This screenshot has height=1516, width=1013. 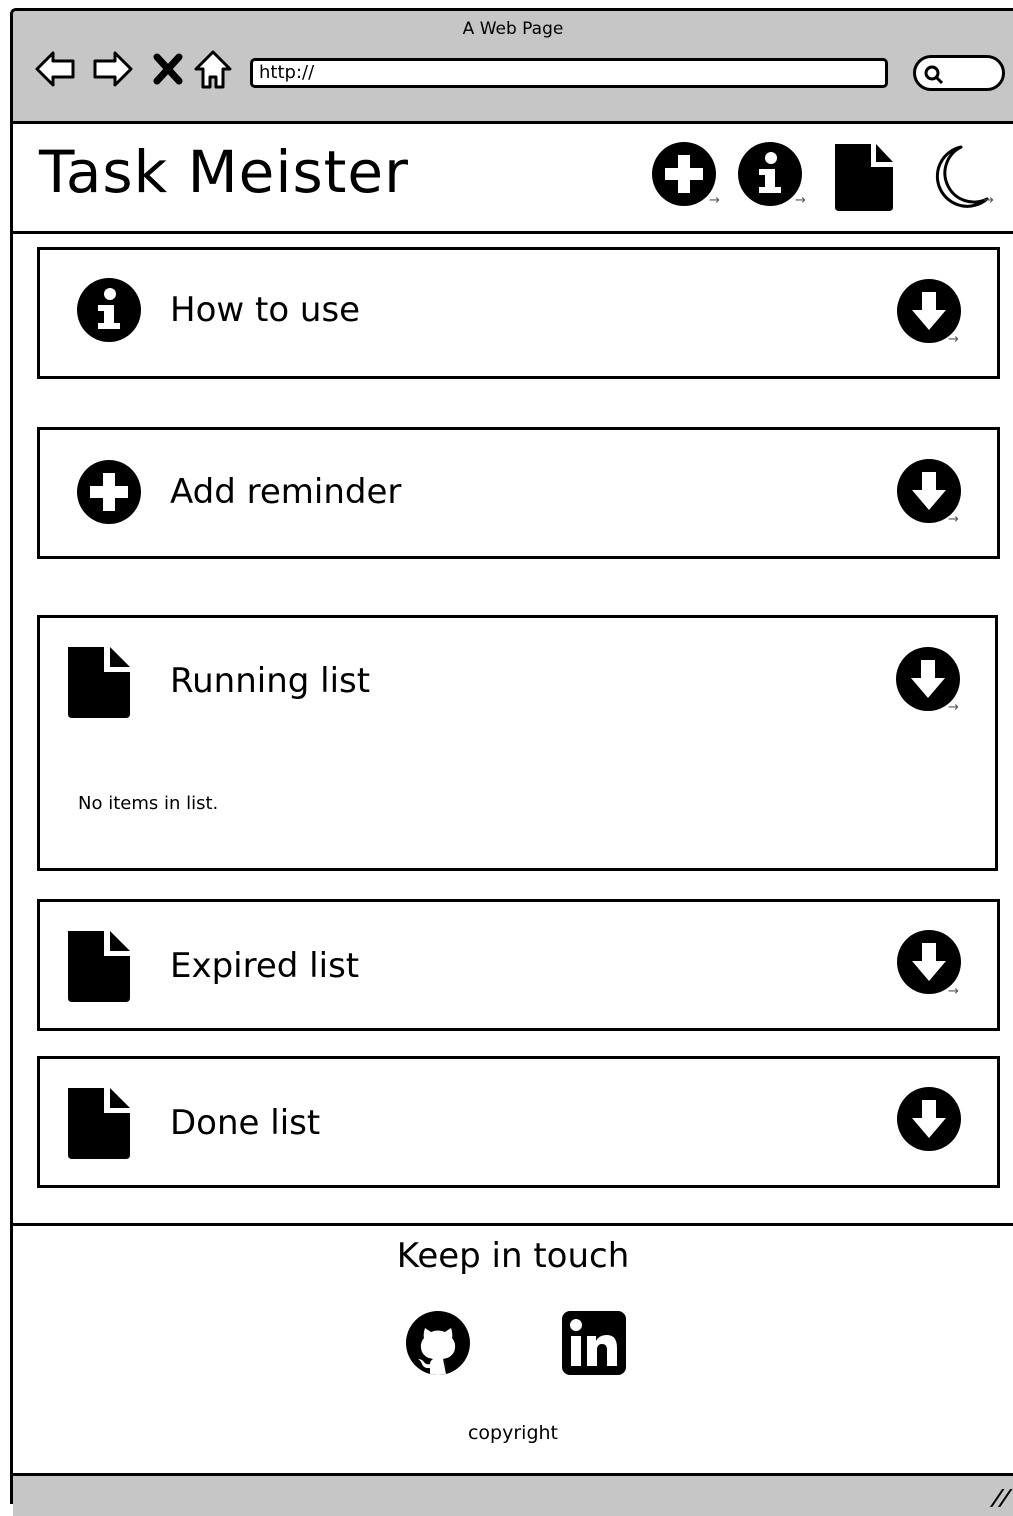 What do you see at coordinates (513, 1256) in the screenshot?
I see `footer-title: Keep in touch` at bounding box center [513, 1256].